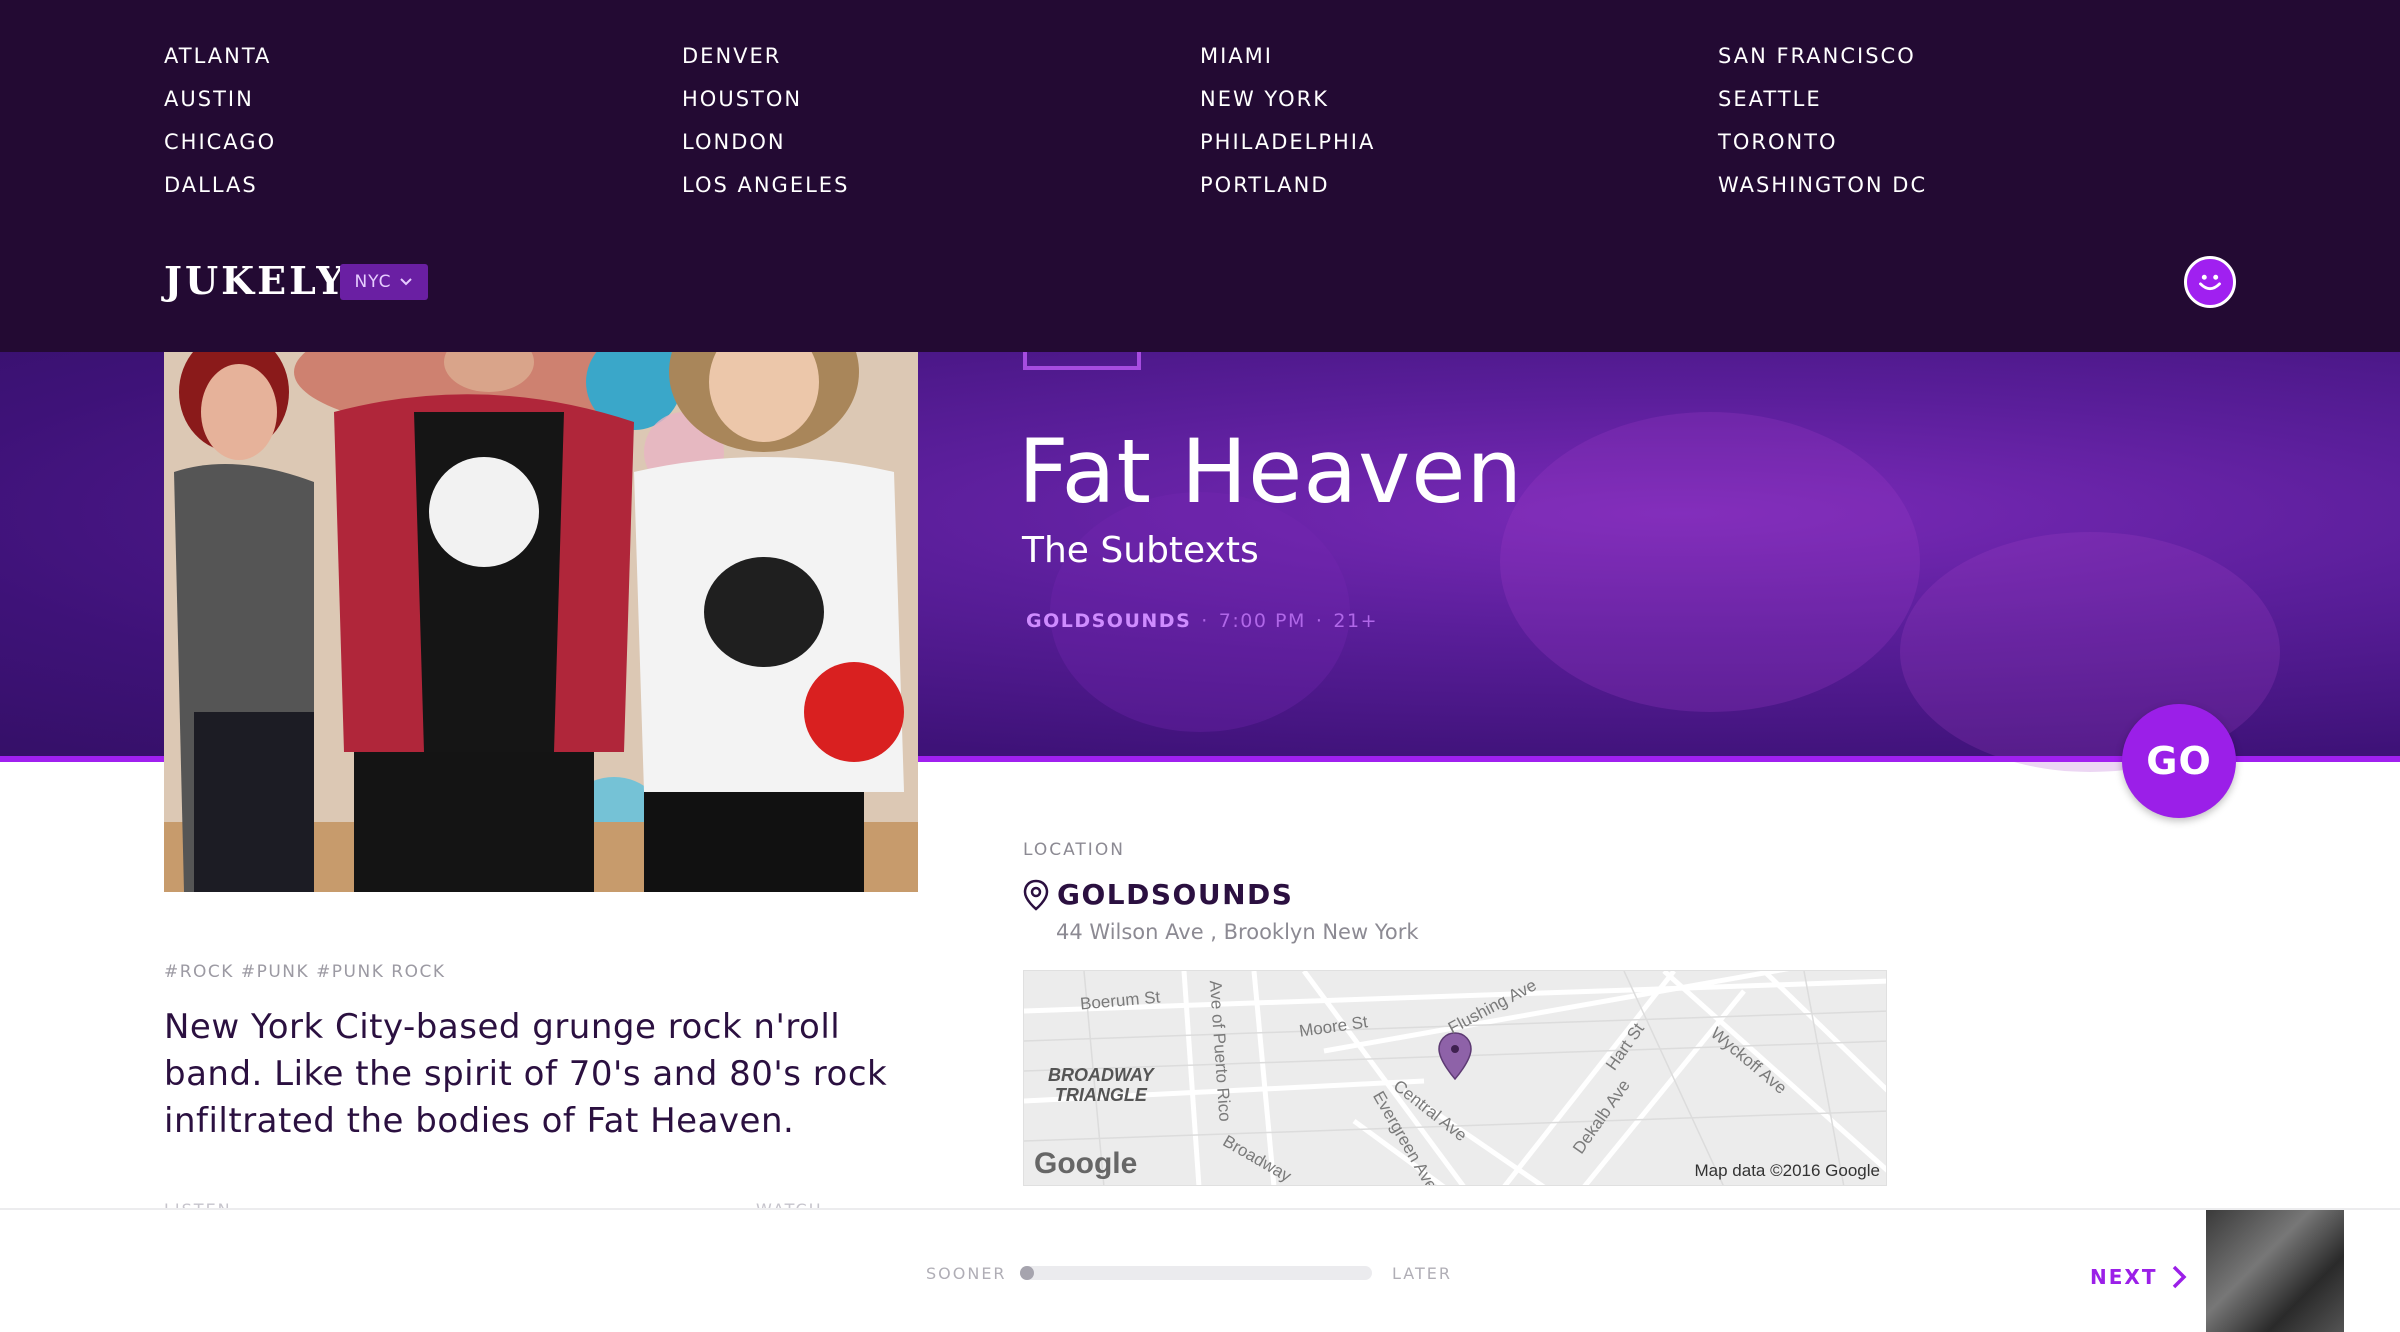  I want to click on city-link: PORTLAND, so click(1450, 188).